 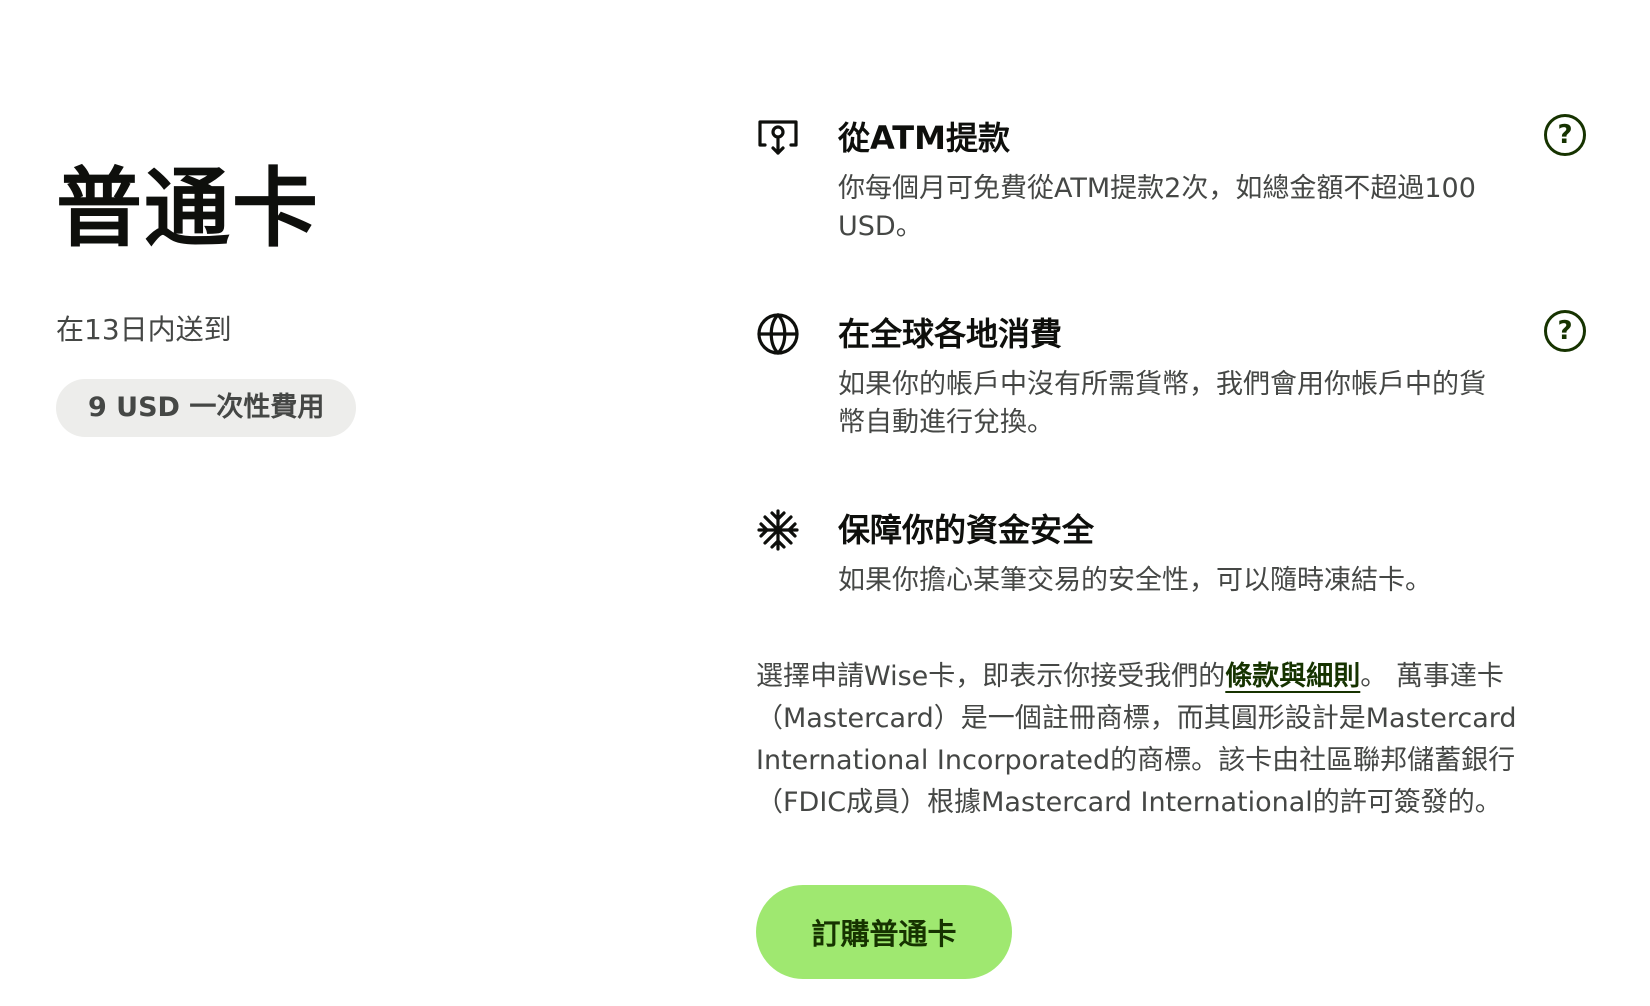 What do you see at coordinates (144, 329) in the screenshot?
I see `delivery-time: 在13日内送到` at bounding box center [144, 329].